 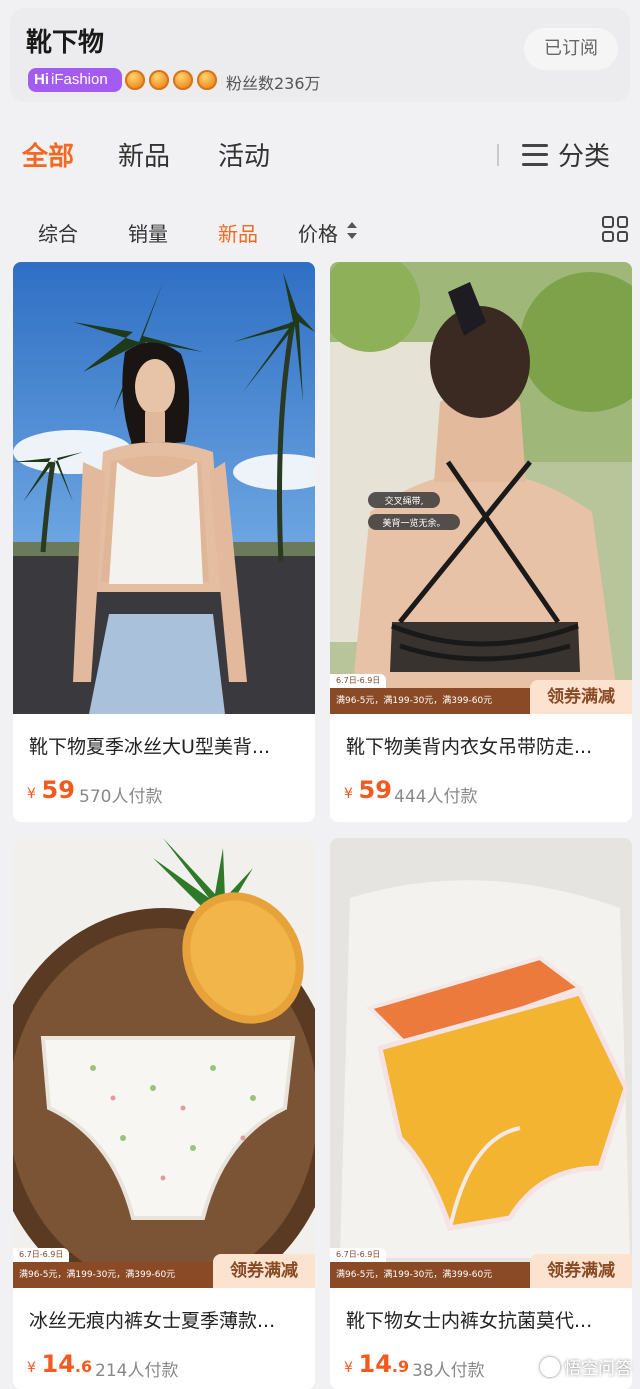 What do you see at coordinates (584, 157) in the screenshot?
I see `category-label: 分类` at bounding box center [584, 157].